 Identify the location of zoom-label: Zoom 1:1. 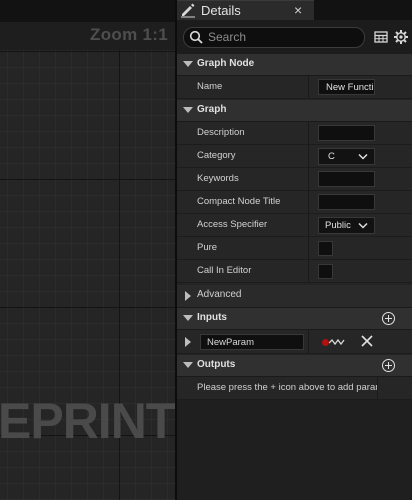
(129, 34).